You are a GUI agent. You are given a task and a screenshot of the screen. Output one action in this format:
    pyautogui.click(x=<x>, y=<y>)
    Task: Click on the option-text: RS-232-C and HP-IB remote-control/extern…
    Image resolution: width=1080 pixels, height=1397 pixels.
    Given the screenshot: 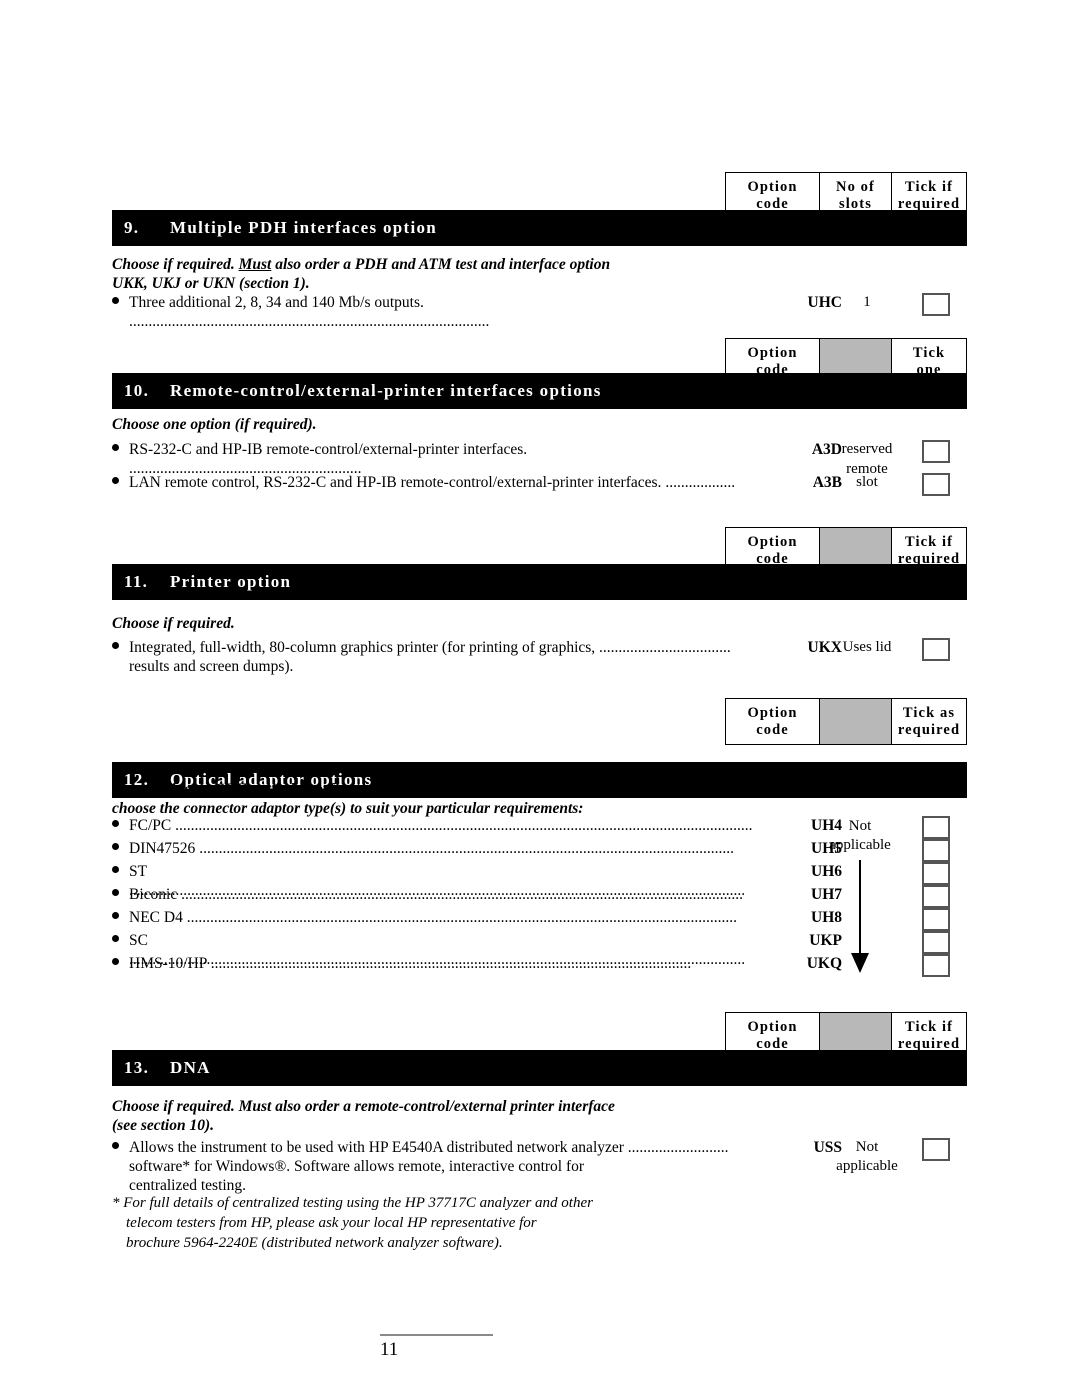 What is the action you would take?
    pyautogui.click(x=328, y=449)
    